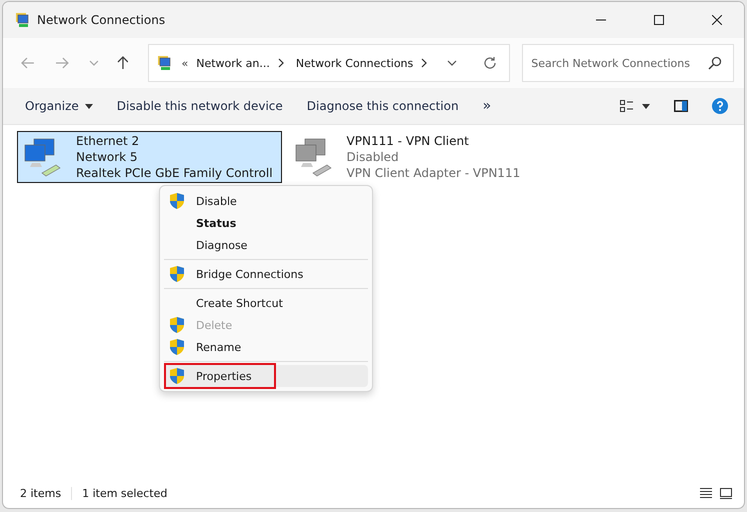 The image size is (747, 512). Describe the element at coordinates (413, 157) in the screenshot. I see `connection-item: VPN111 - VPN Client Disabled VPN Client Adapter - VPN111` at that location.